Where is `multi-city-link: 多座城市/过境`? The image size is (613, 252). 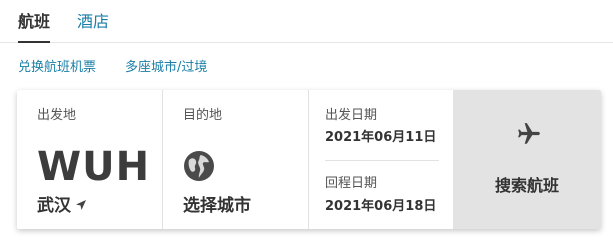 multi-city-link: 多座城市/过境 is located at coordinates (166, 68).